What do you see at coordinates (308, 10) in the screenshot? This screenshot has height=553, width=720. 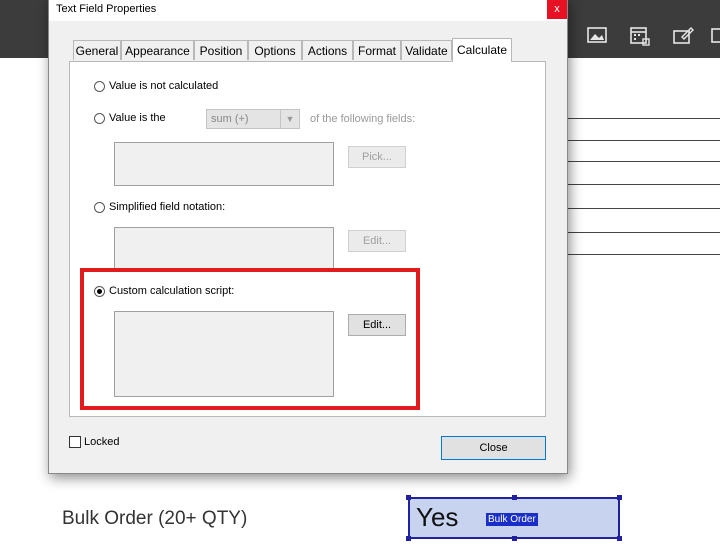 I see `dialog-titlebar: Text Field Properties x` at bounding box center [308, 10].